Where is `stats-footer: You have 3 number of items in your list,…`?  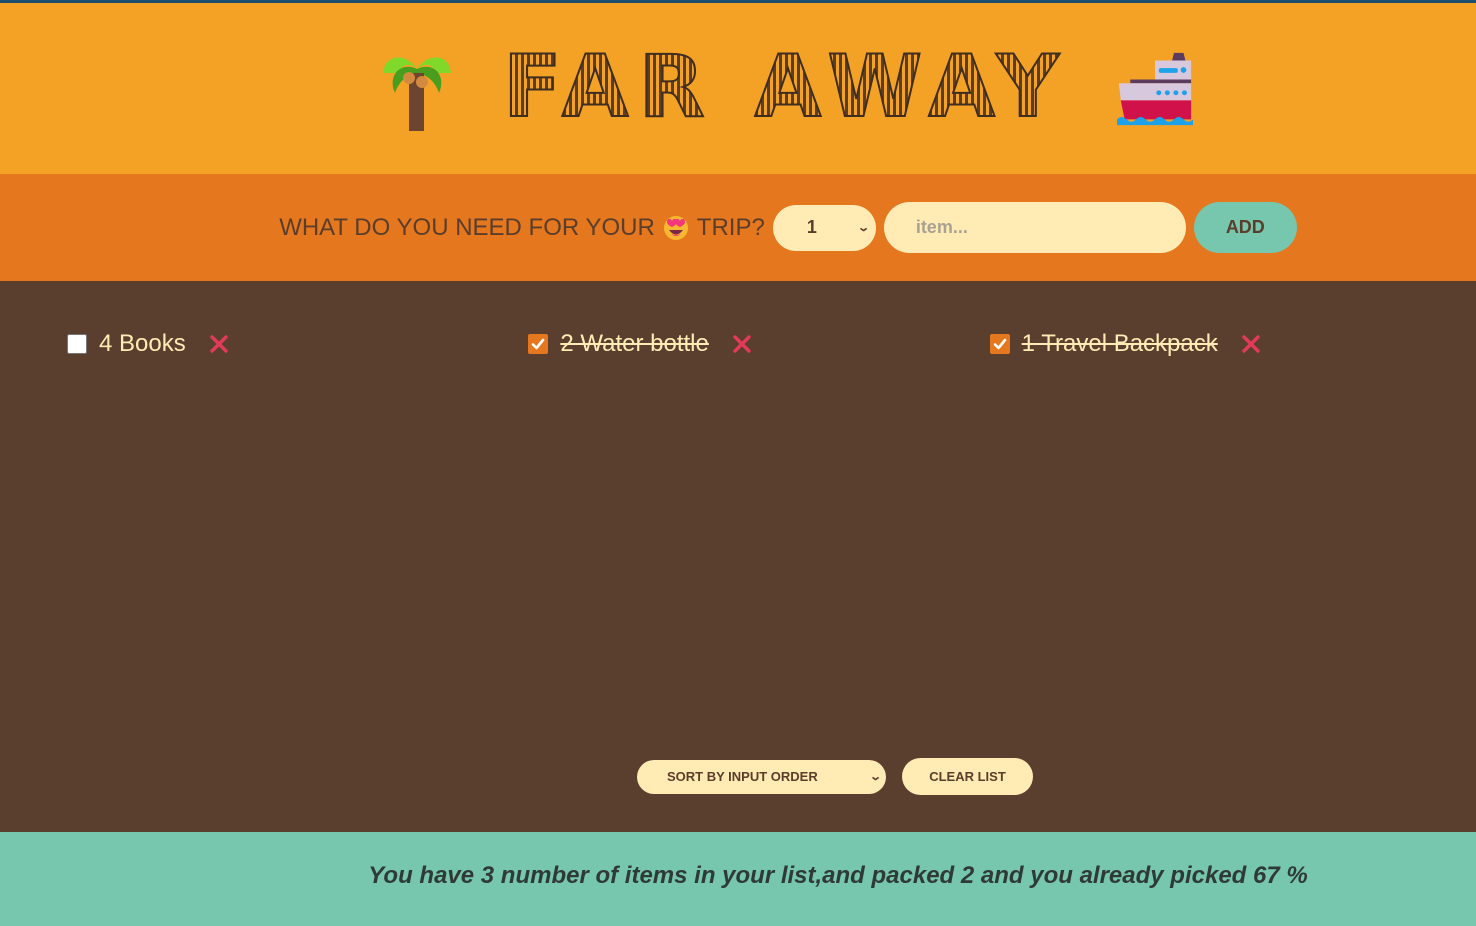
stats-footer: You have 3 number of items in your list,… is located at coordinates (738, 879).